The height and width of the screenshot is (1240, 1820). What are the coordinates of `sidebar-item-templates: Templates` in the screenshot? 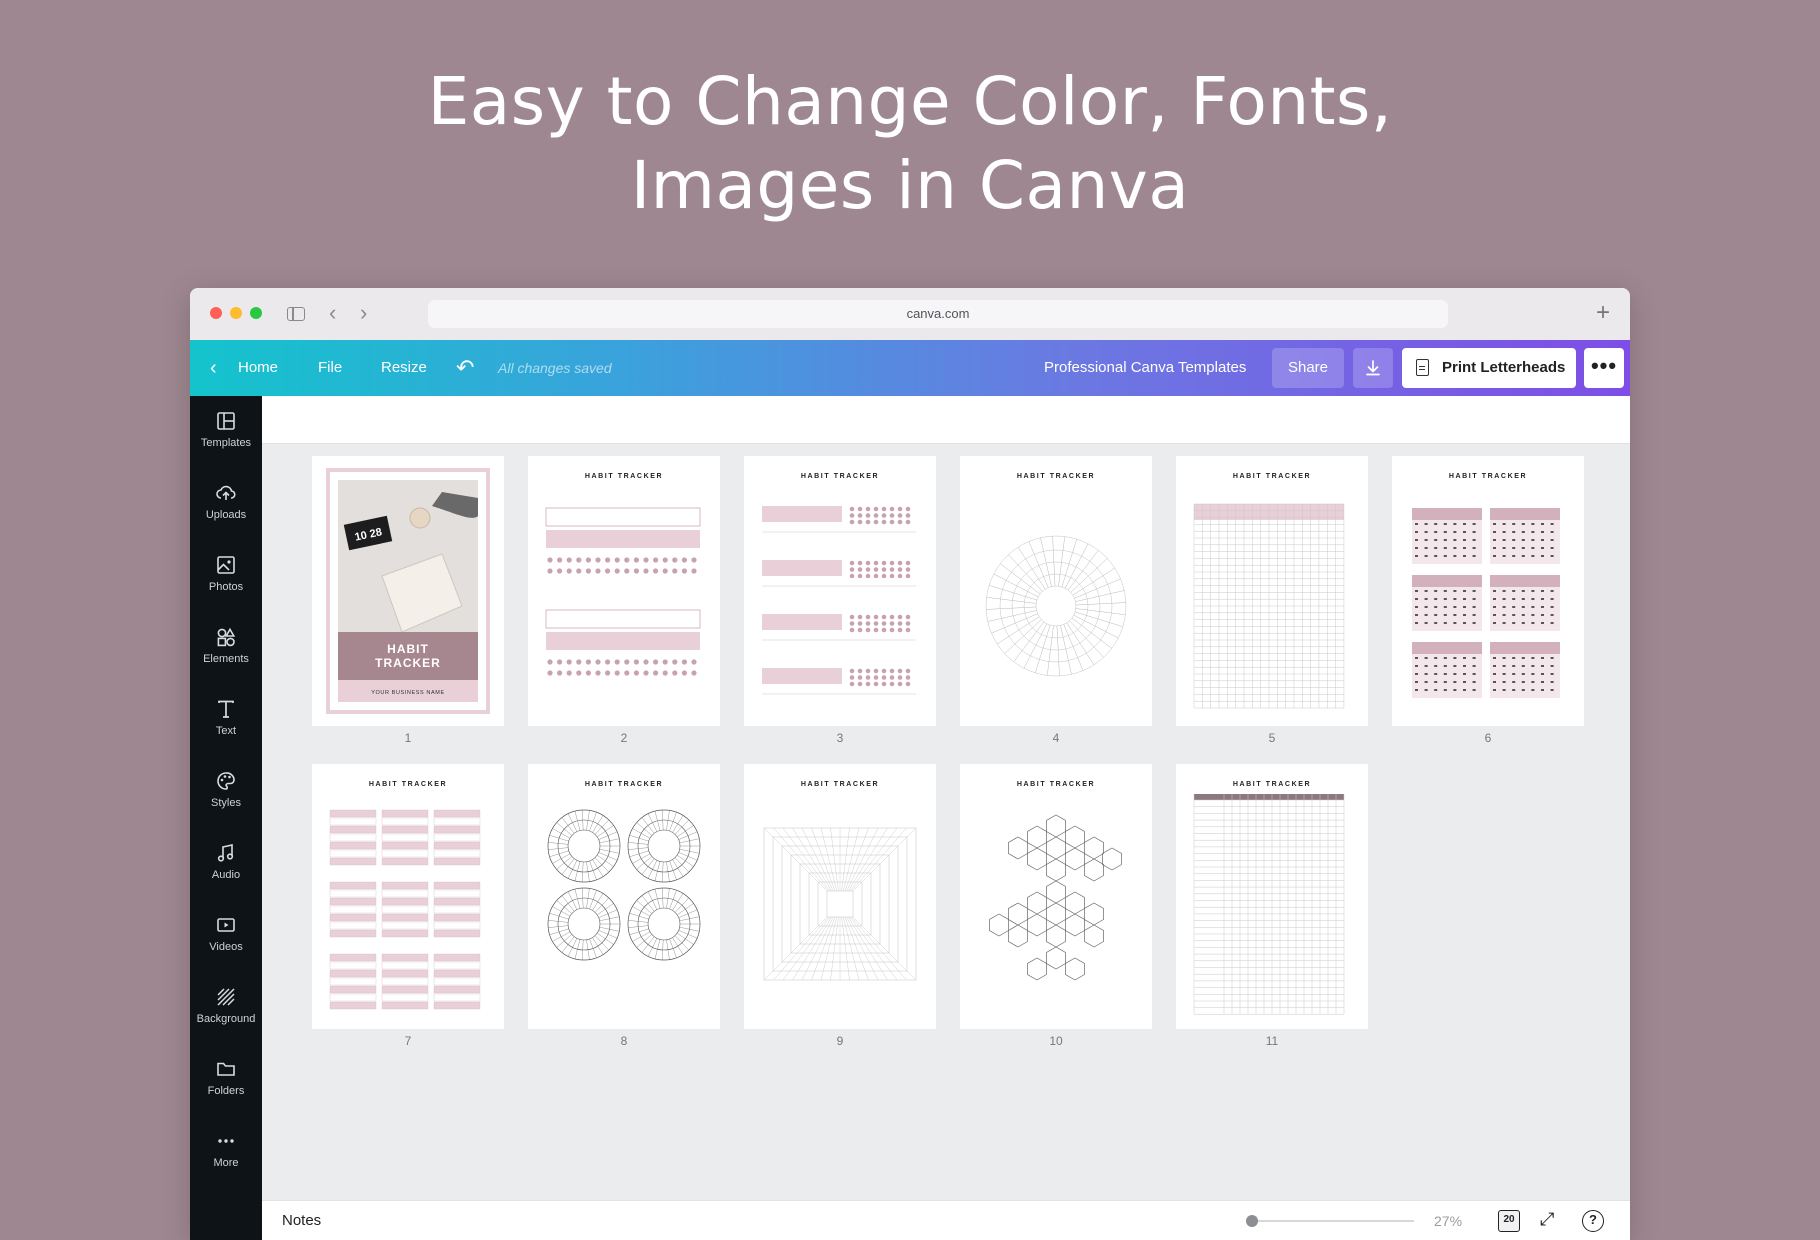 It's located at (226, 432).